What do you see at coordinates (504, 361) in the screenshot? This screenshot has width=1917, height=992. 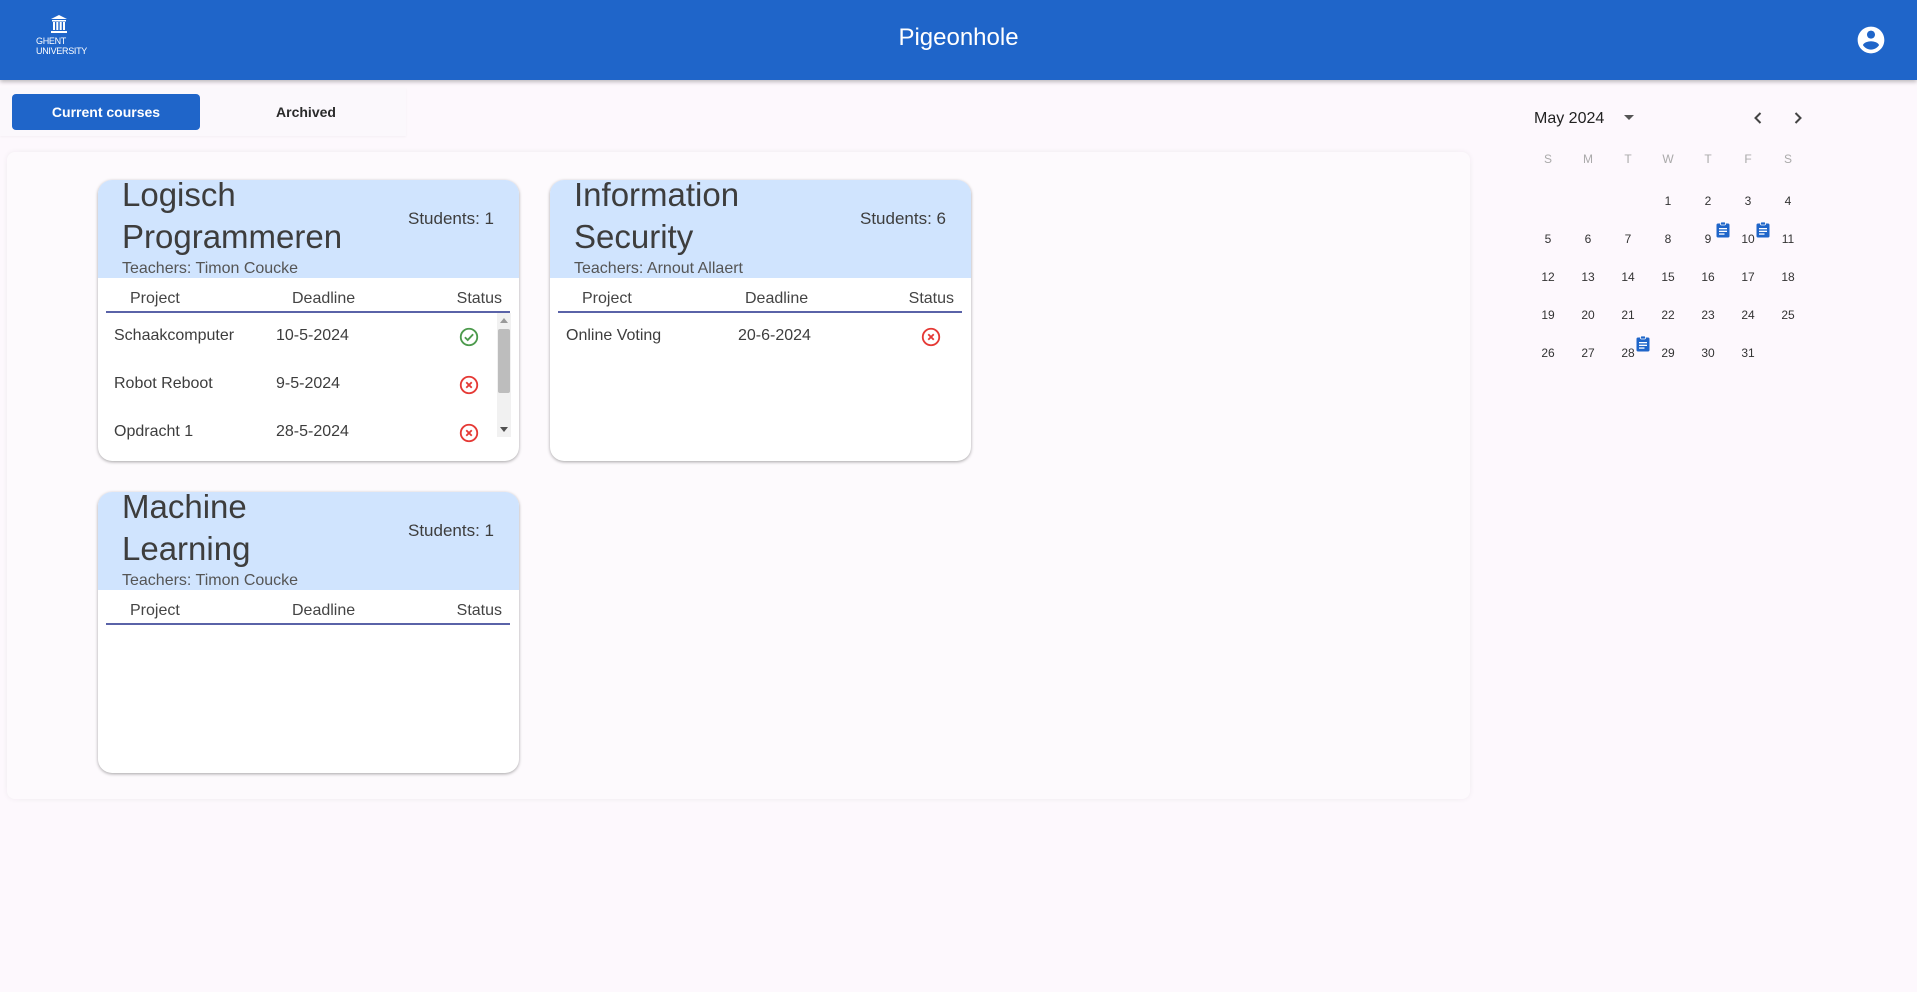 I see `scroll-thumb` at bounding box center [504, 361].